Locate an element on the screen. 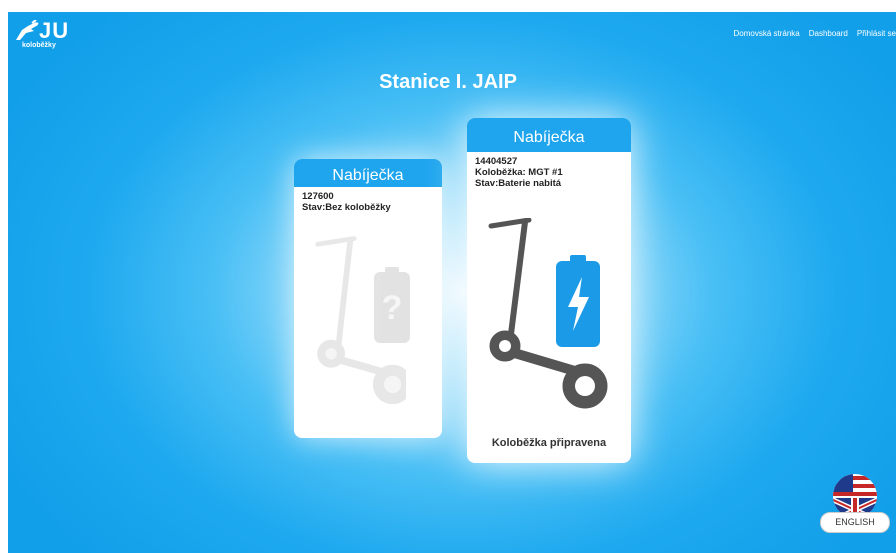 The width and height of the screenshot is (896, 553). charger-status: Stav:Bez koloběžky is located at coordinates (346, 207).